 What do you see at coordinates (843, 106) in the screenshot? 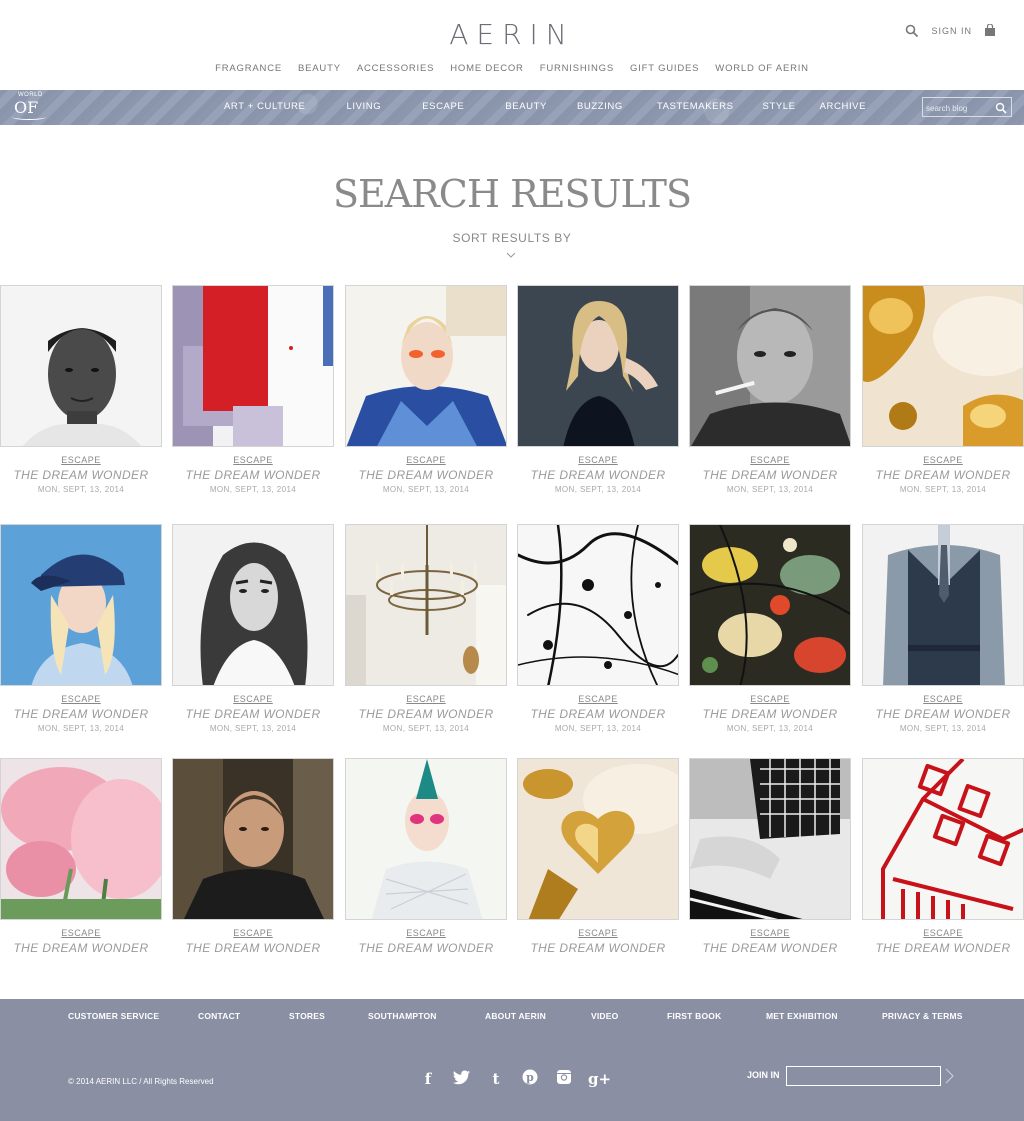
I see `blog-nav-archive: ARCHIVE` at bounding box center [843, 106].